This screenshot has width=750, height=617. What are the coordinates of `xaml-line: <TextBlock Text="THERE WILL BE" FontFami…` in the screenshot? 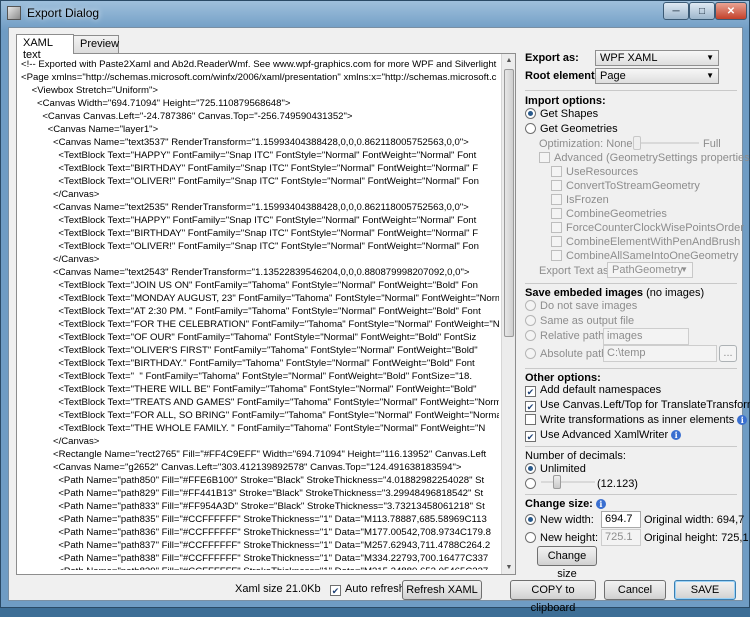 It's located at (249, 389).